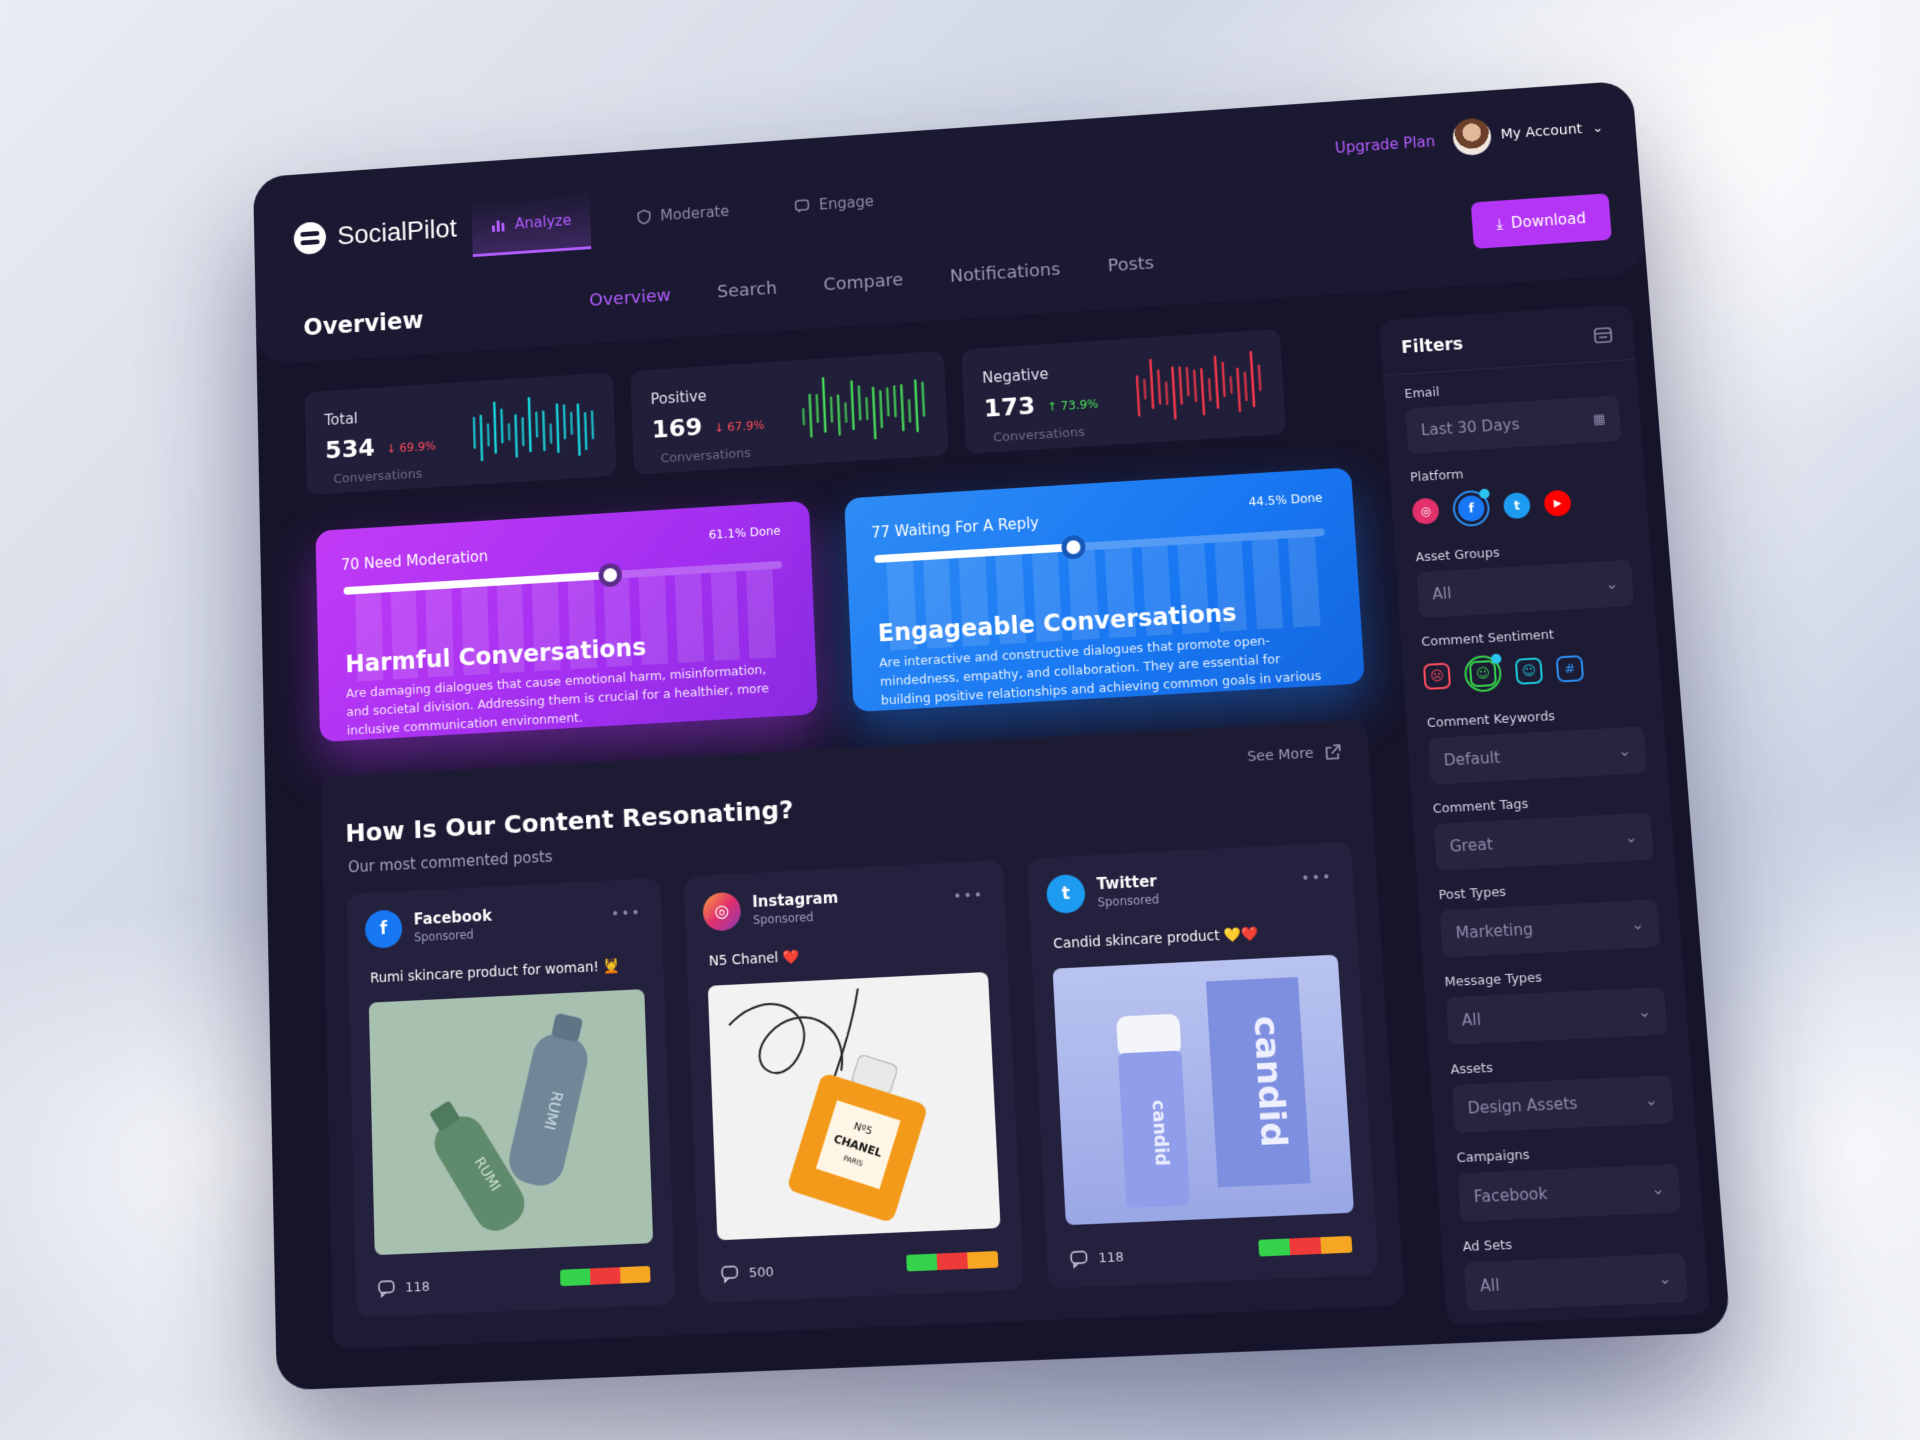 The width and height of the screenshot is (1920, 1440). I want to click on hashtag-icon: #, so click(1570, 668).